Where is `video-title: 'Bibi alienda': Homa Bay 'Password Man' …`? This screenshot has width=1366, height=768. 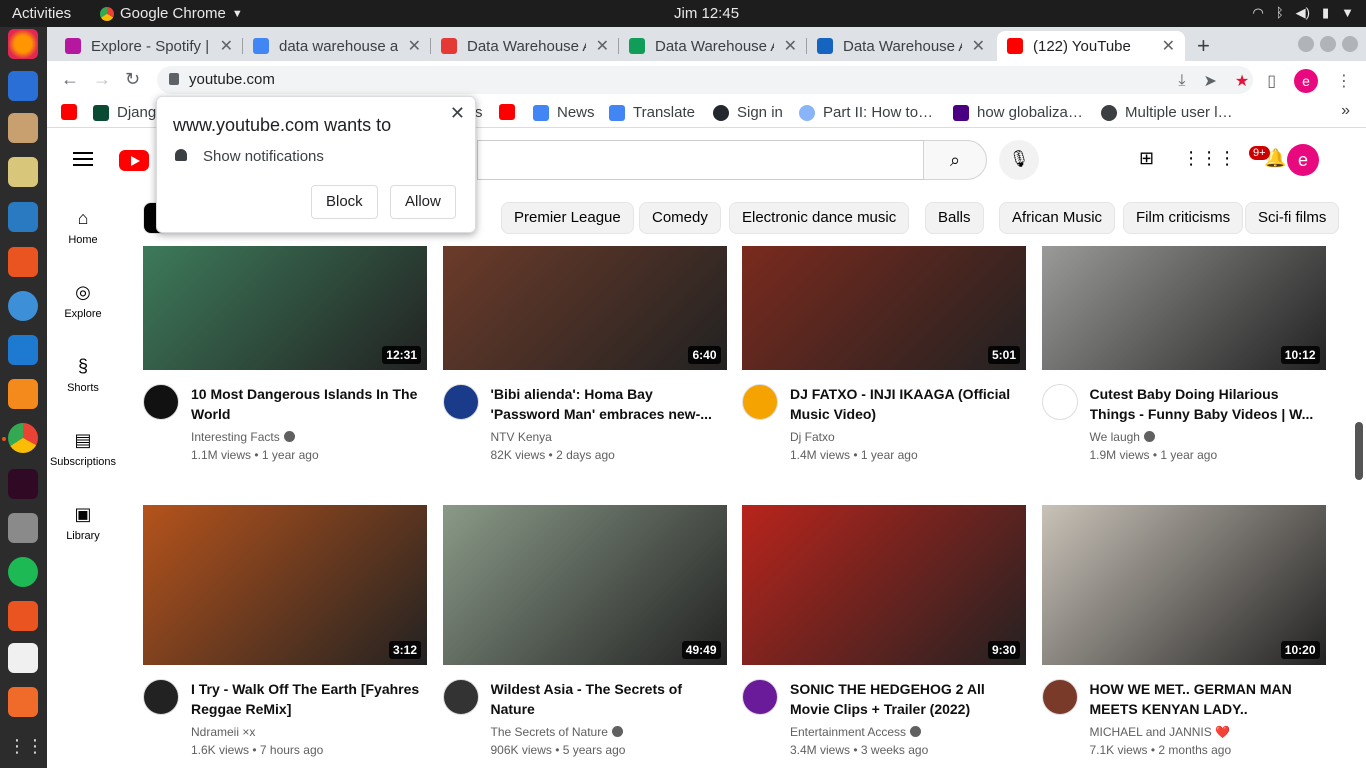 video-title: 'Bibi alienda': Homa Bay 'Password Man' … is located at coordinates (606, 404).